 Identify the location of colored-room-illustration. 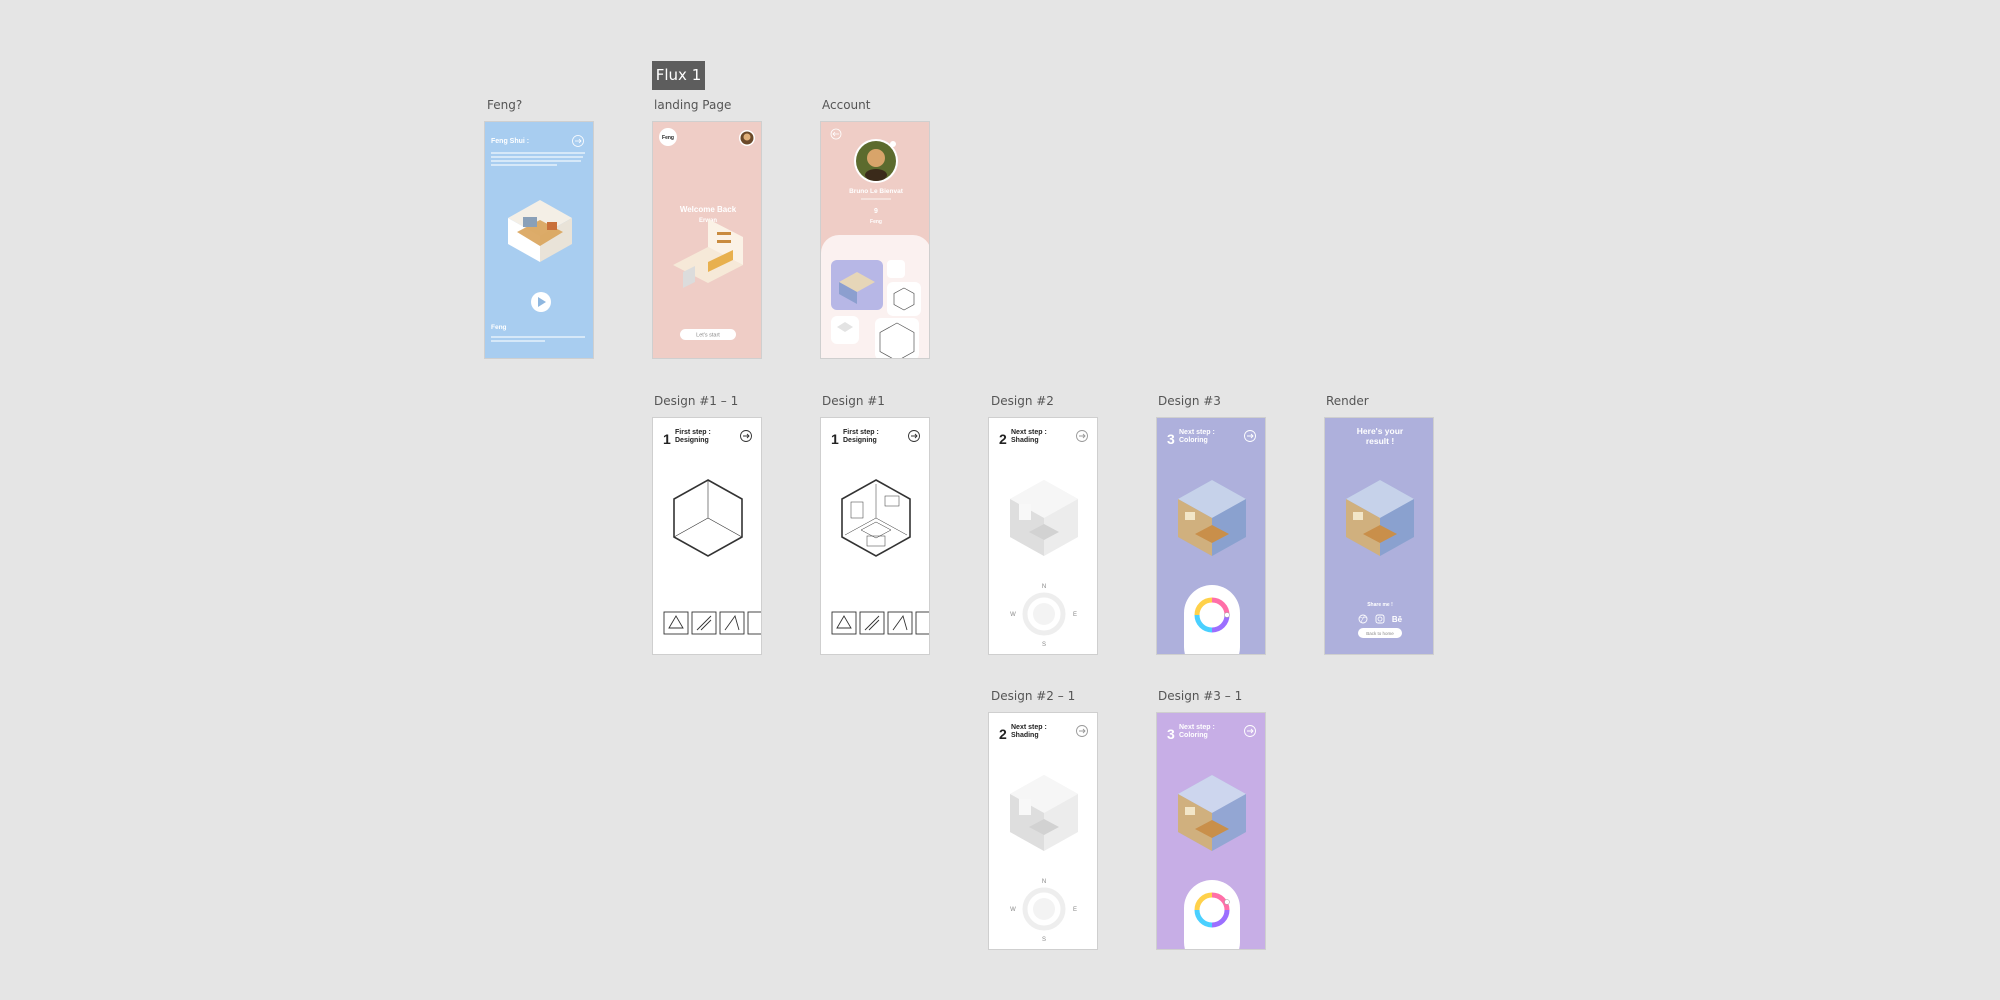
(1212, 813).